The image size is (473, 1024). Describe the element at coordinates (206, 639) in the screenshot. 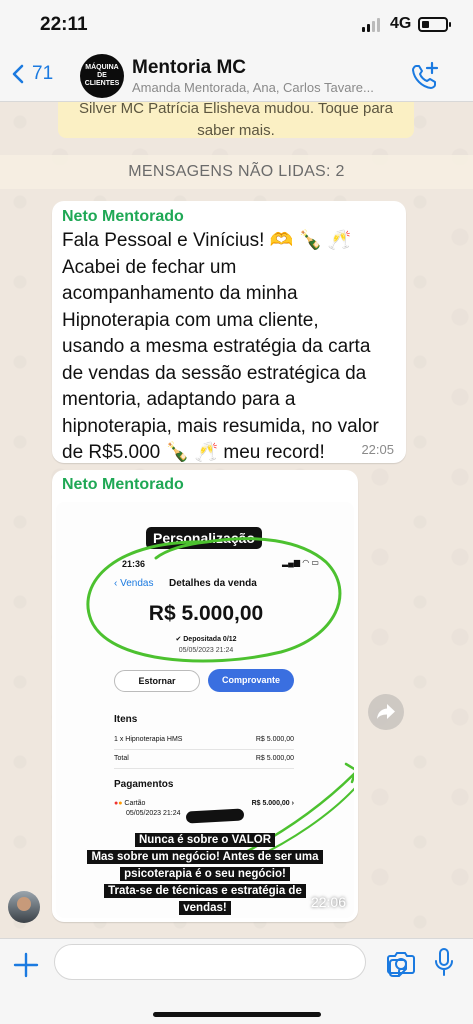

I see `deposit-status: ✔ Depositada 0/12` at that location.